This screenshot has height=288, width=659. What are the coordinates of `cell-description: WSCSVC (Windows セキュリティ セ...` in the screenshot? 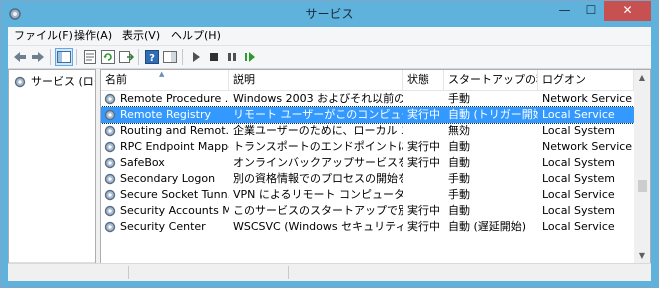 It's located at (318, 226).